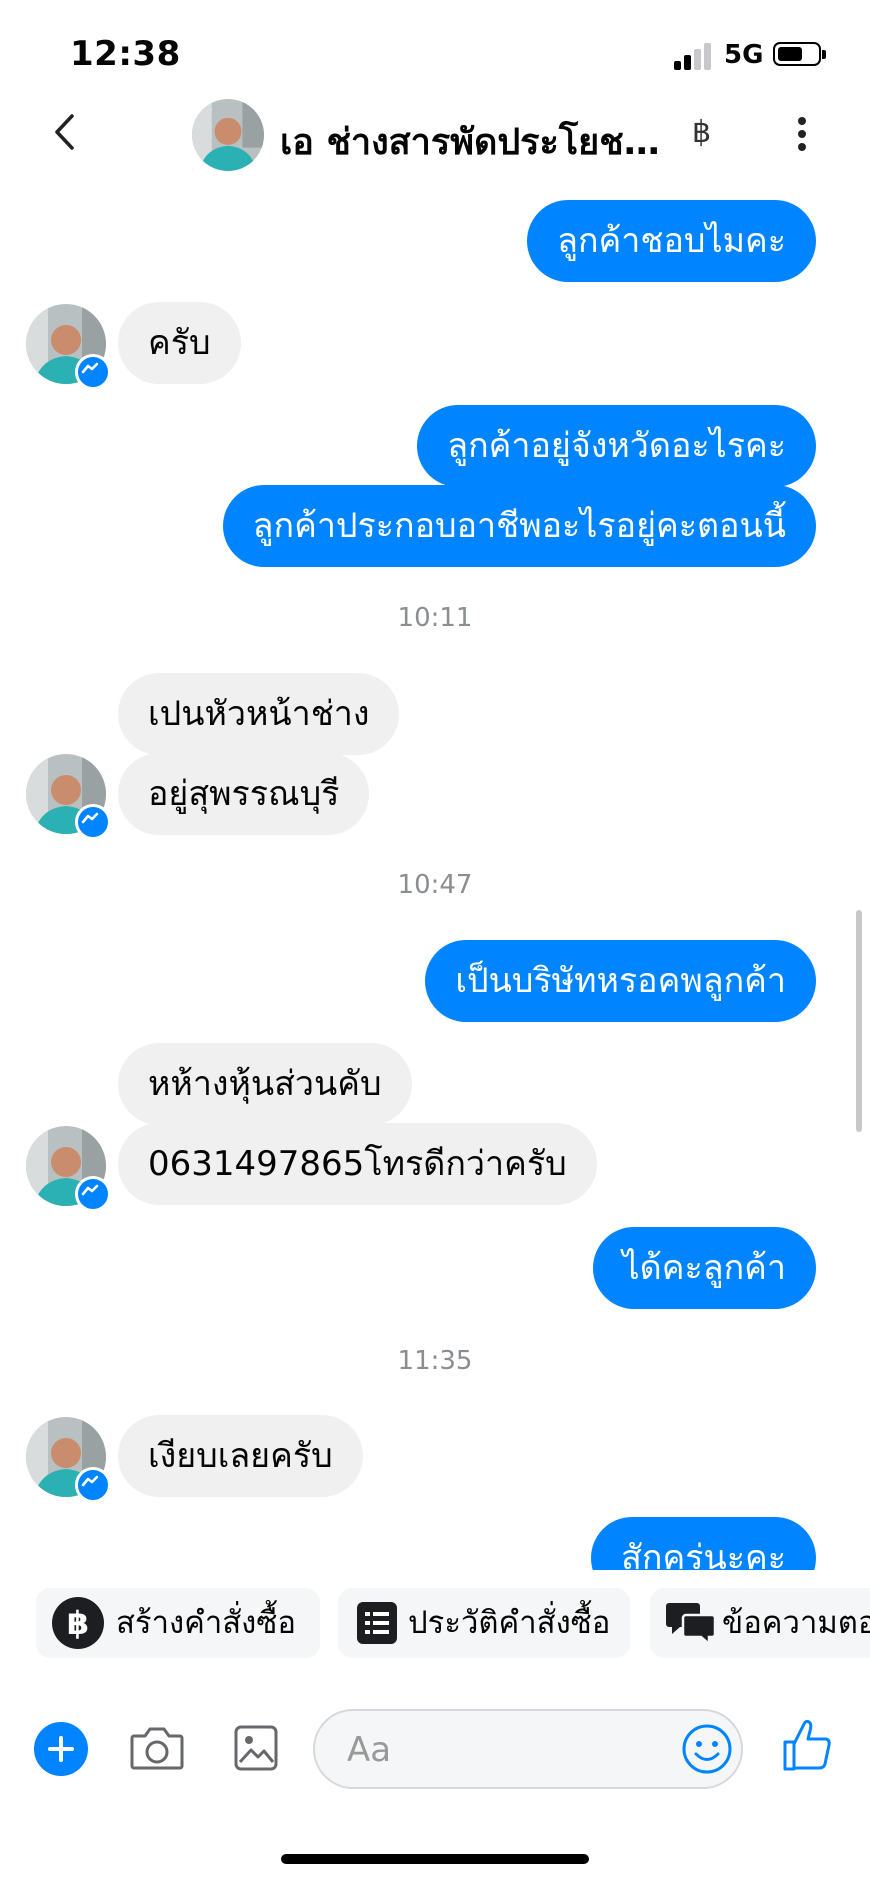  What do you see at coordinates (509, 1623) in the screenshot?
I see `order-history-label: ประวัติคำสั่งซื้อ` at bounding box center [509, 1623].